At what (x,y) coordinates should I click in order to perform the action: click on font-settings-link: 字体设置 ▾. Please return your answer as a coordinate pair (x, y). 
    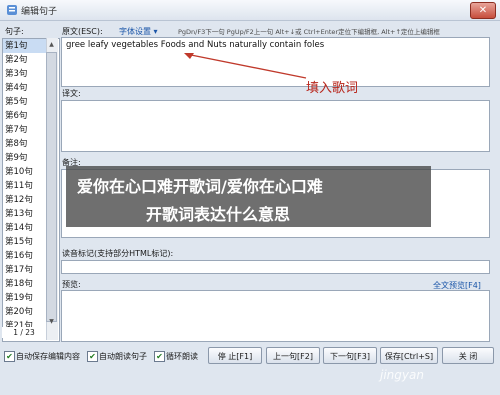
    Looking at the image, I should click on (138, 31).